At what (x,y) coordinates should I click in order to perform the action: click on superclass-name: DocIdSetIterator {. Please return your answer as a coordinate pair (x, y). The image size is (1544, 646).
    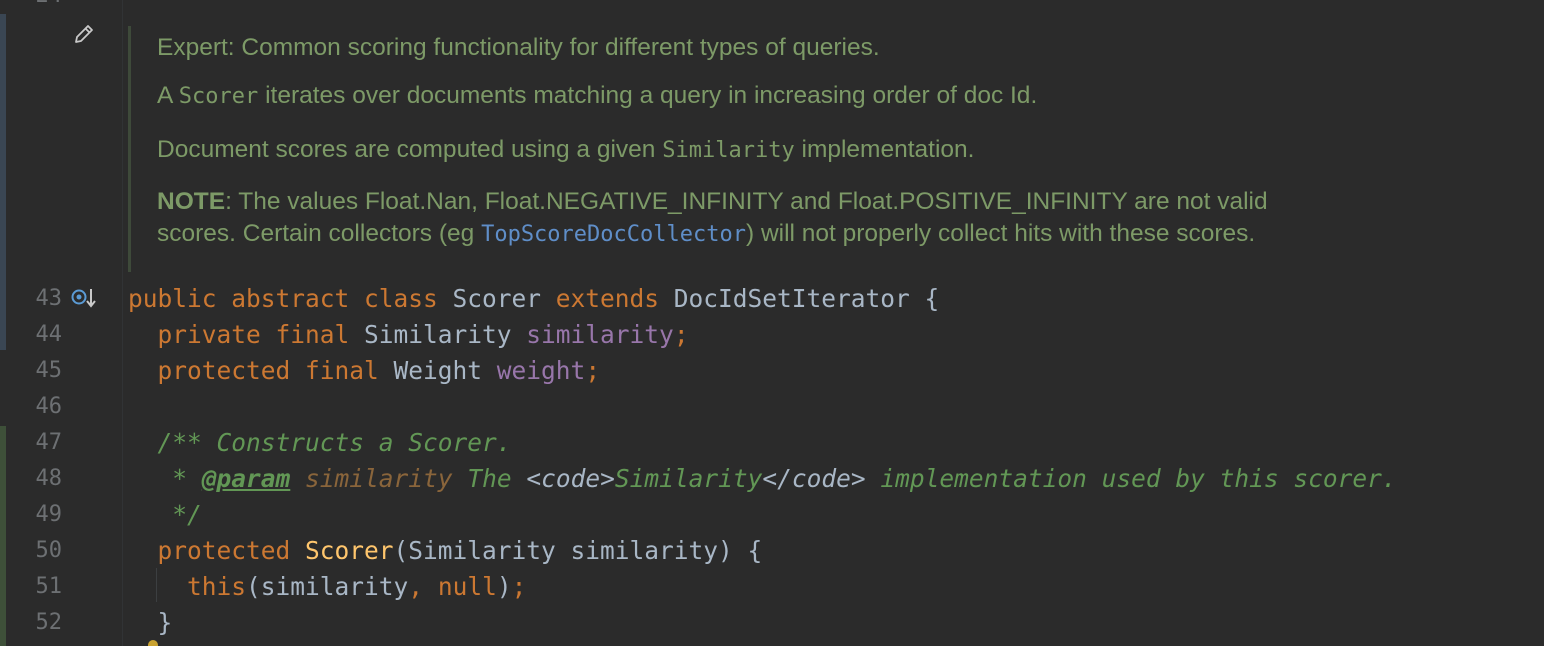
    Looking at the image, I should click on (799, 298).